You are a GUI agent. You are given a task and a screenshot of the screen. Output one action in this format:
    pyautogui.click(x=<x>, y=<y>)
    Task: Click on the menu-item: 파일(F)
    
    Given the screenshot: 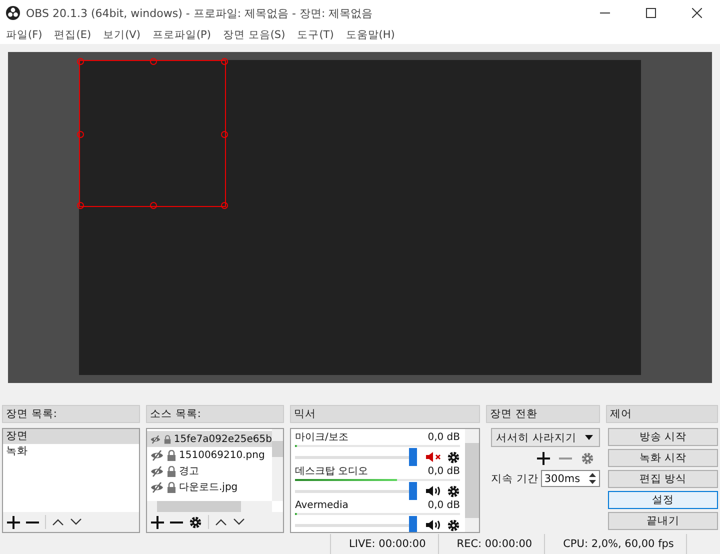 What is the action you would take?
    pyautogui.click(x=24, y=35)
    